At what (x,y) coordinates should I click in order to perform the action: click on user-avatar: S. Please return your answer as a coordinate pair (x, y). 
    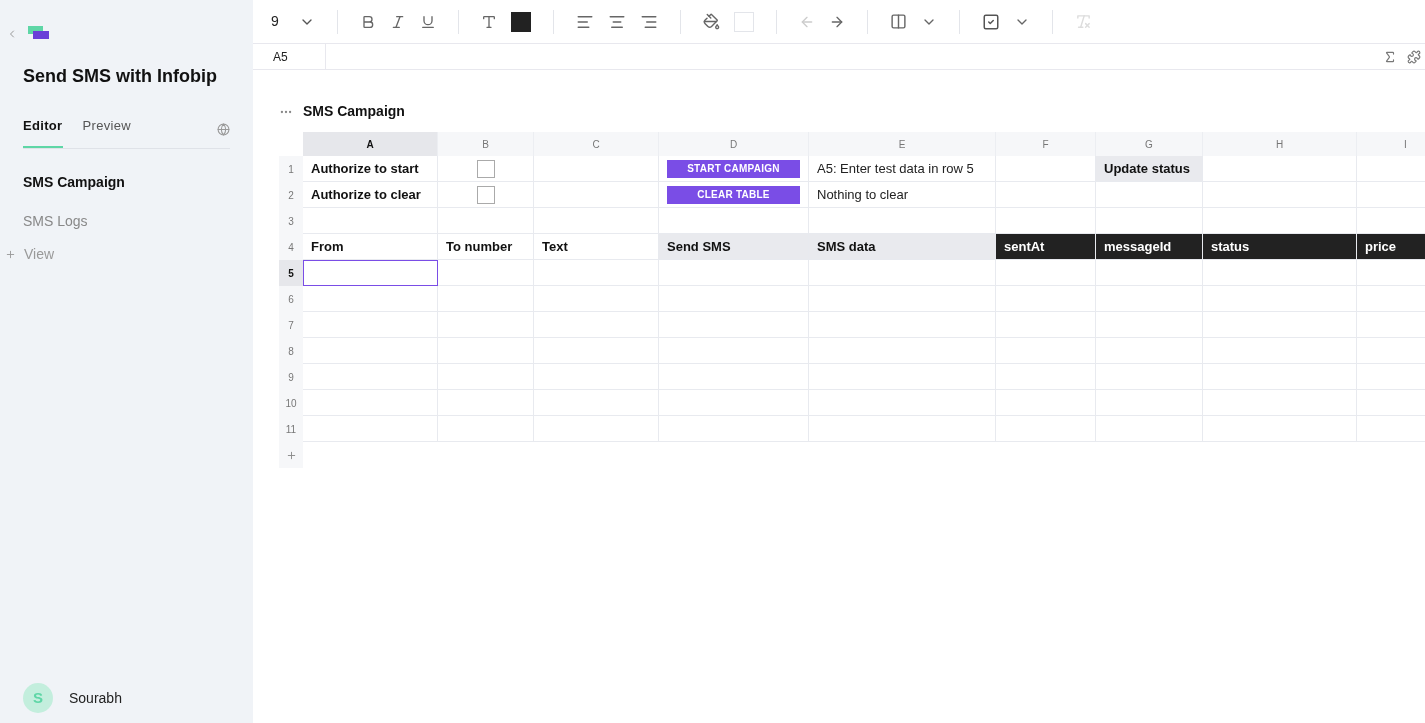
    Looking at the image, I should click on (38, 698).